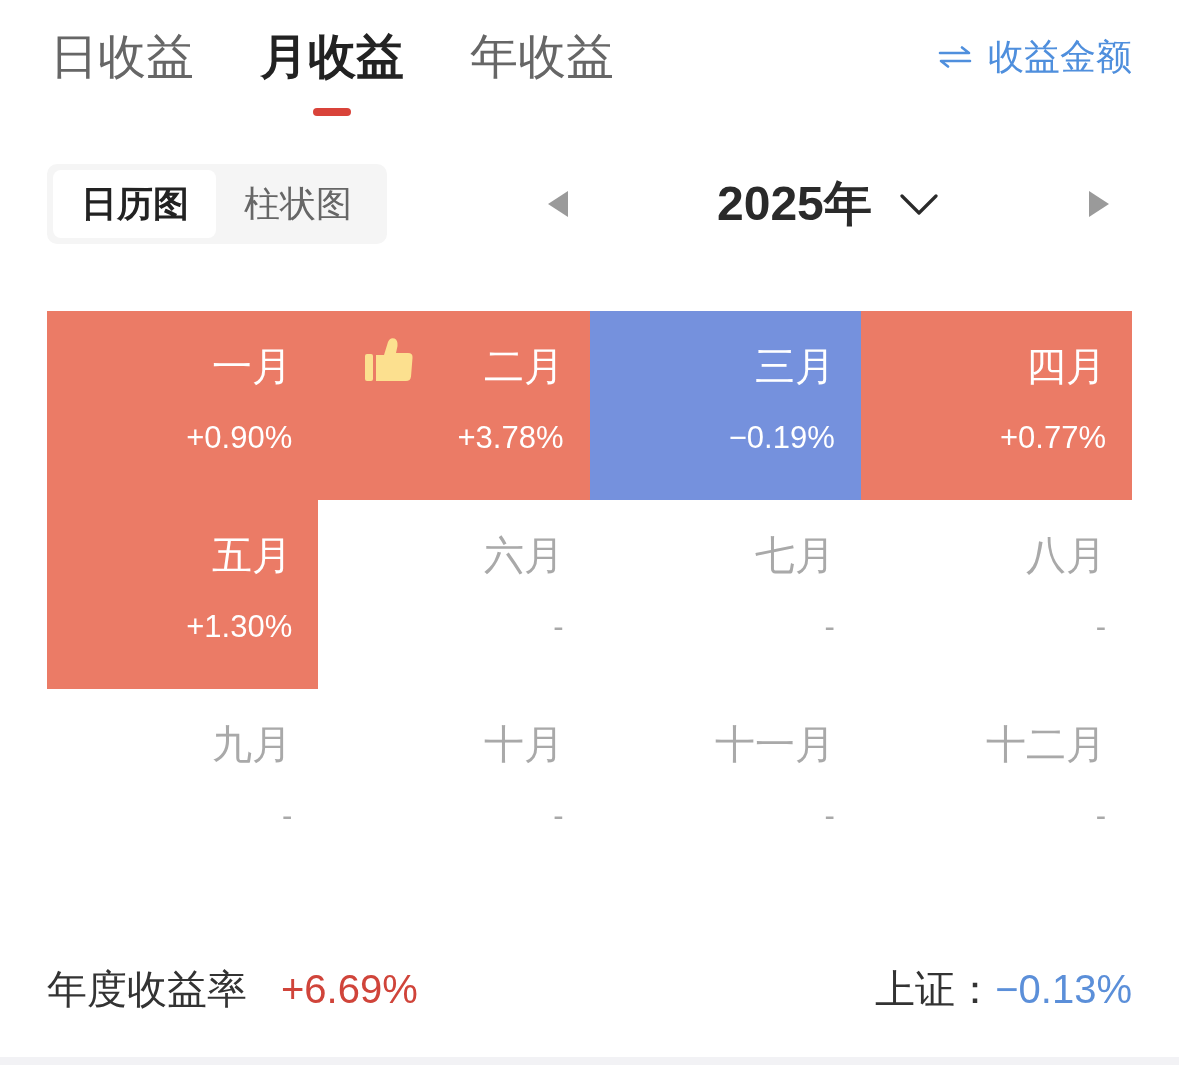 The image size is (1179, 1065). I want to click on month-label: 九月, so click(252, 744).